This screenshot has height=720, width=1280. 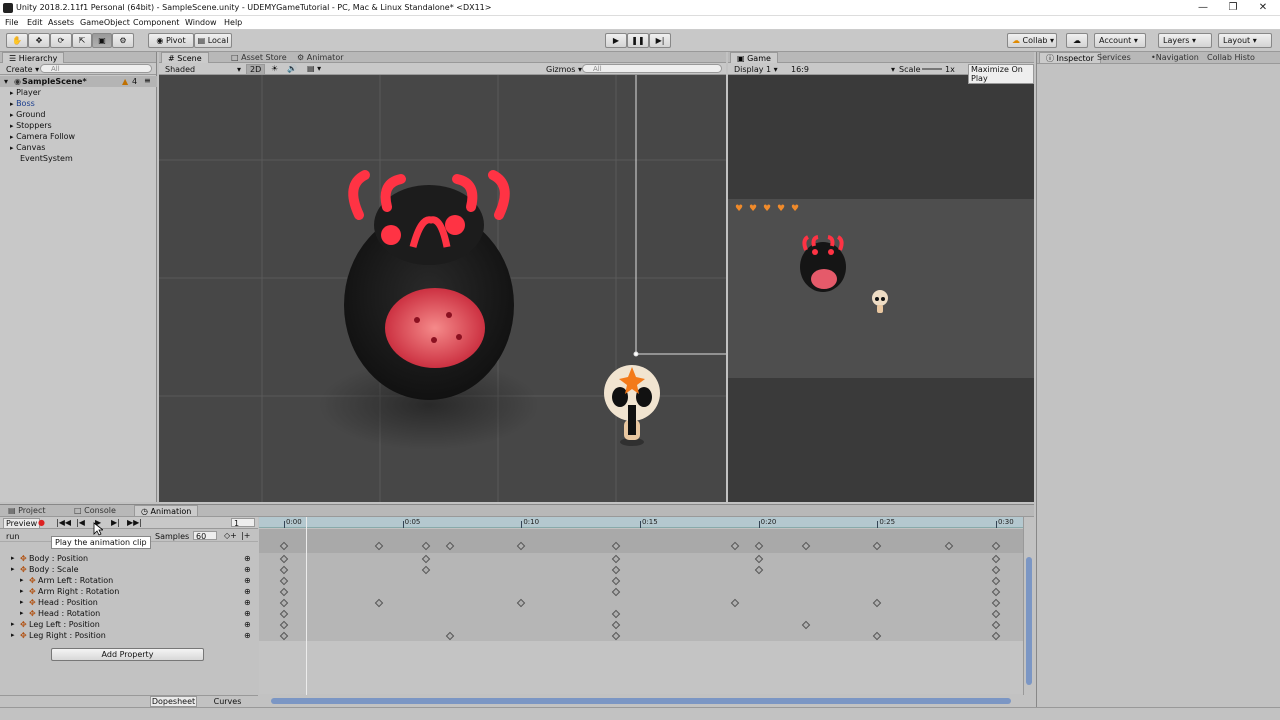 I want to click on boss-sprite, so click(x=429, y=310).